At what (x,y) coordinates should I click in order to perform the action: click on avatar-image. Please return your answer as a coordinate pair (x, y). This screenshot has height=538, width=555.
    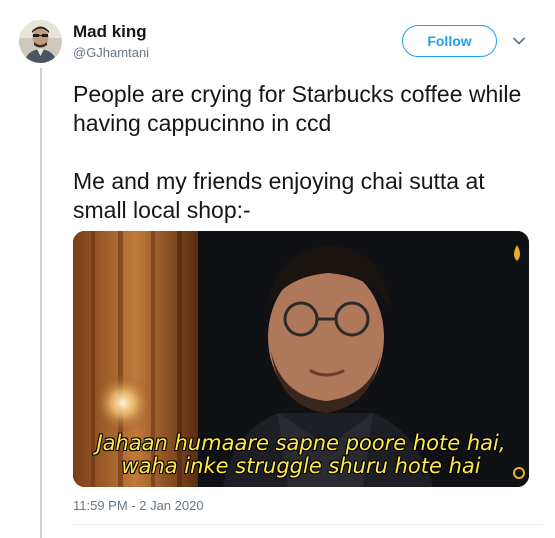
    Looking at the image, I should click on (40, 41).